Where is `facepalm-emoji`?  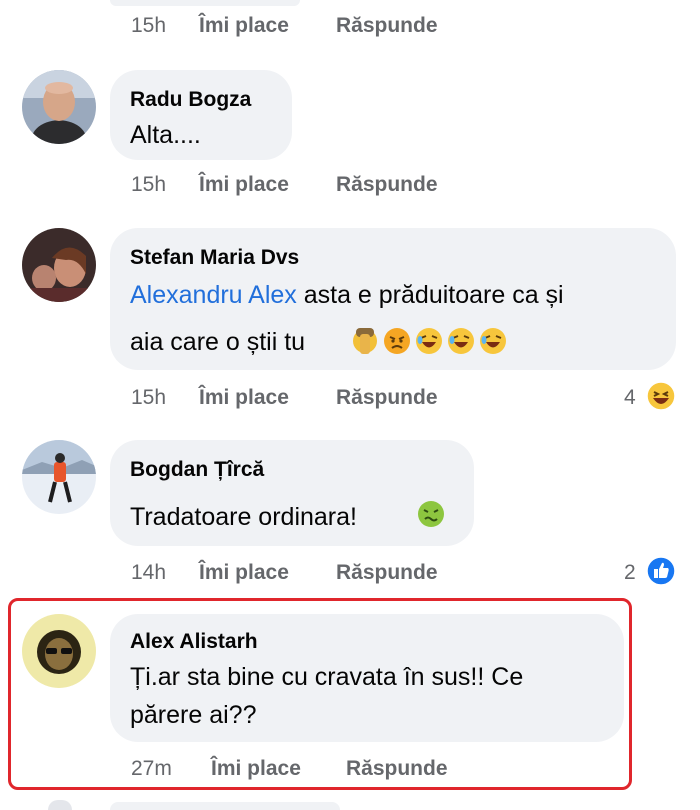 facepalm-emoji is located at coordinates (365, 341).